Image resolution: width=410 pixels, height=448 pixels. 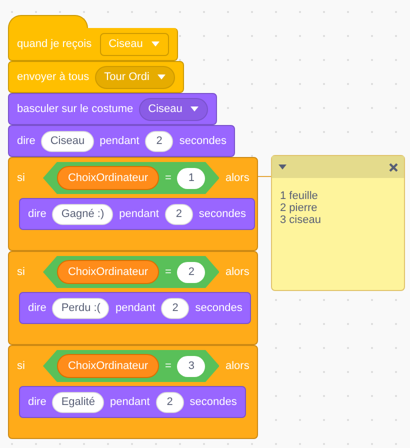 I want to click on if-block: si ChoixOrdinateur = 3 alors dire Egalité pendant 2 secondes, so click(x=133, y=392).